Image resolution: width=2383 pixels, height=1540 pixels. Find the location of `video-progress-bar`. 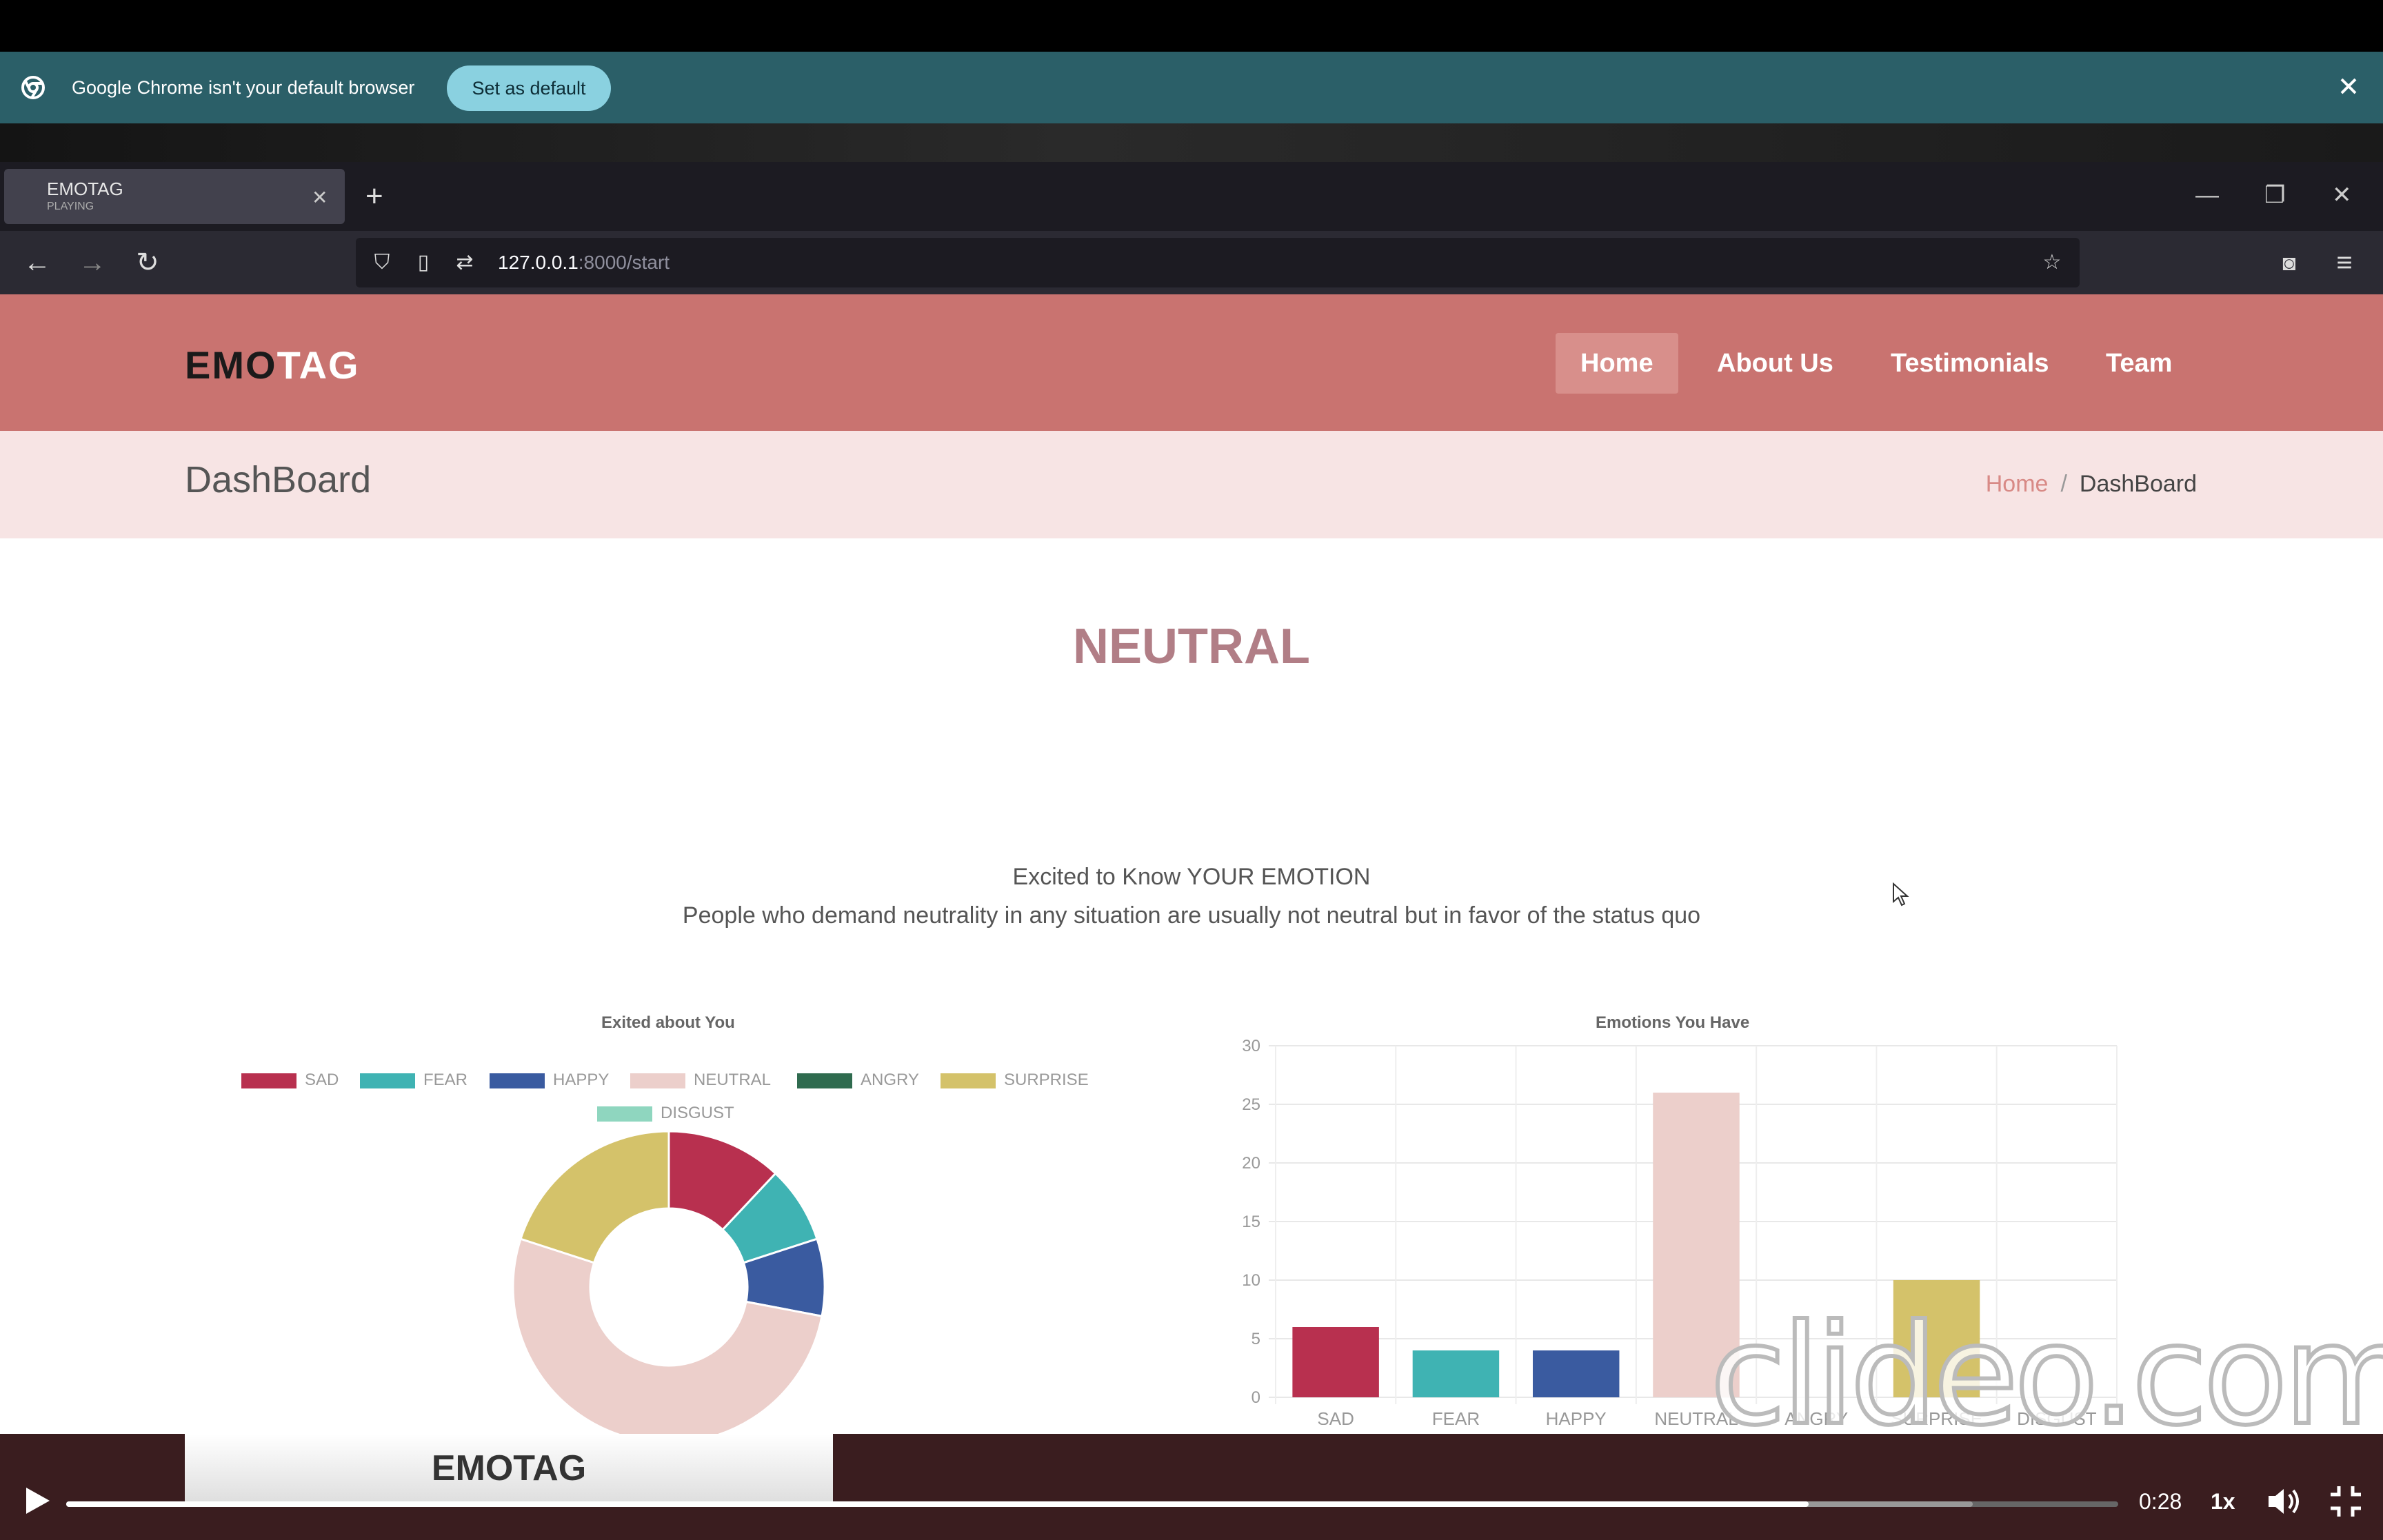

video-progress-bar is located at coordinates (1092, 1504).